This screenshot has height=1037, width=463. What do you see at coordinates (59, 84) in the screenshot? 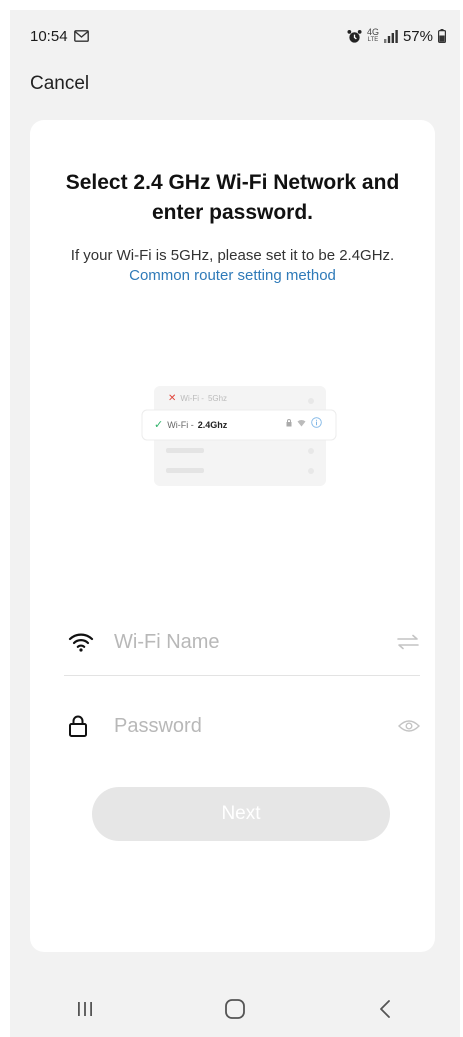
I see `cancel-button: Cancel` at bounding box center [59, 84].